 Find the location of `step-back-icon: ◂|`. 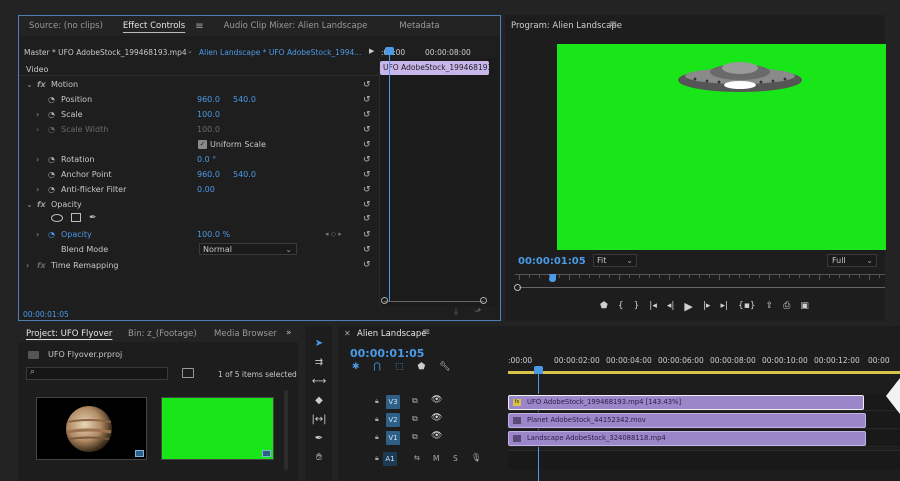

step-back-icon: ◂| is located at coordinates (671, 306).